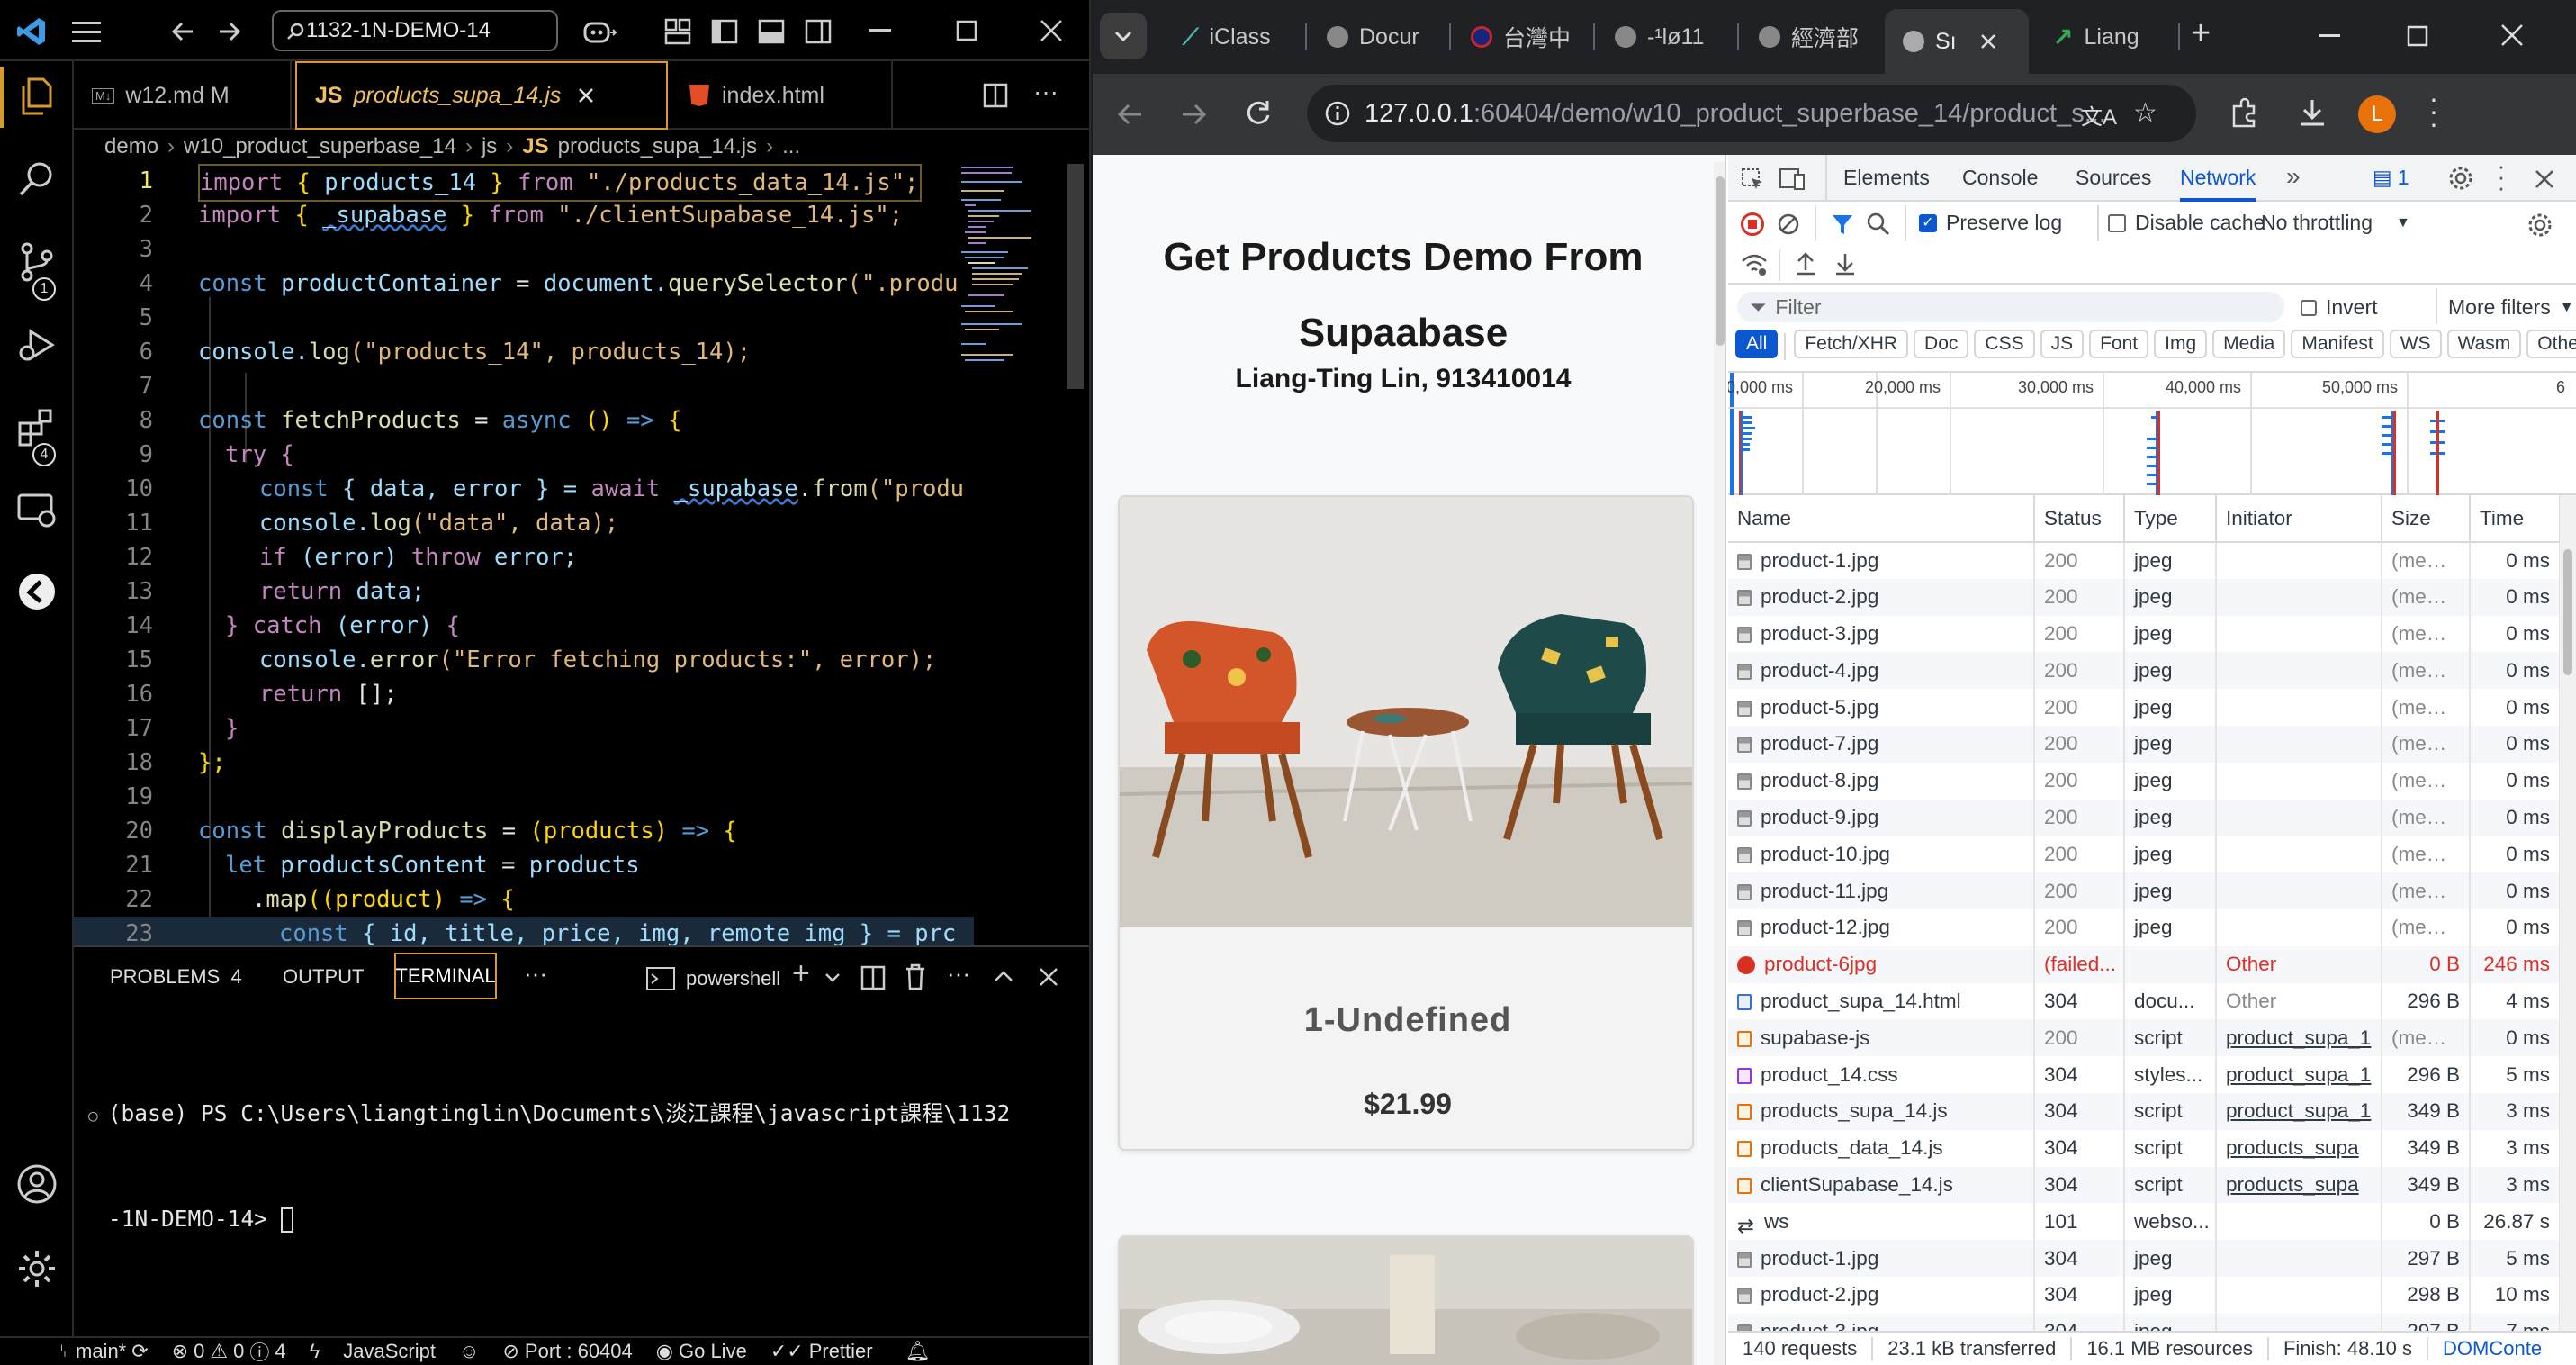 This screenshot has height=1365, width=2576. Describe the element at coordinates (724, 32) in the screenshot. I see `toggle-primary-sidebar-icon` at that location.